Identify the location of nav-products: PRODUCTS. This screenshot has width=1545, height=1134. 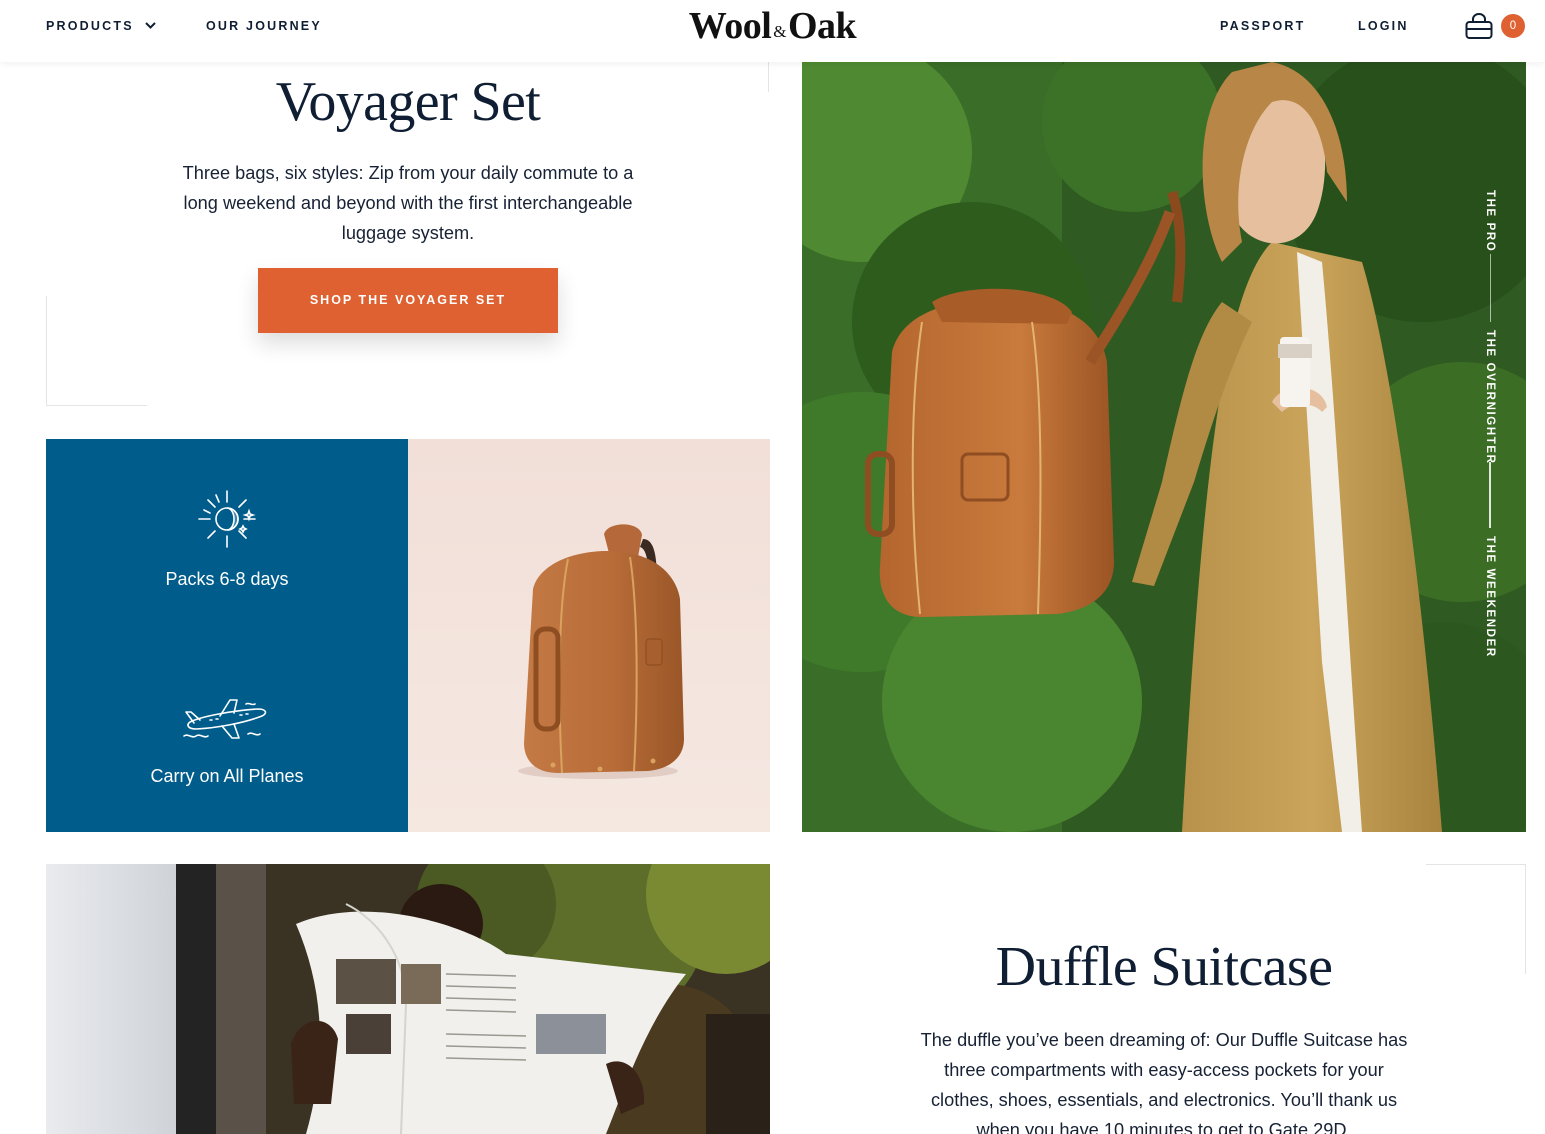
(101, 26).